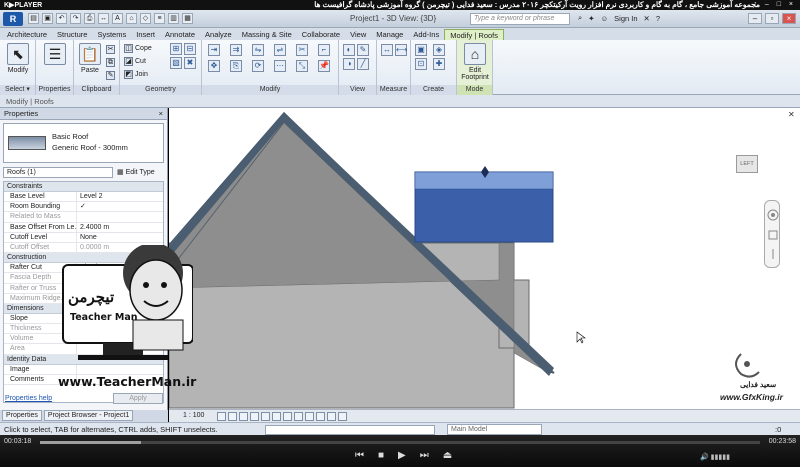 This screenshot has width=800, height=467. I want to click on section-icon: ◇, so click(145, 18).